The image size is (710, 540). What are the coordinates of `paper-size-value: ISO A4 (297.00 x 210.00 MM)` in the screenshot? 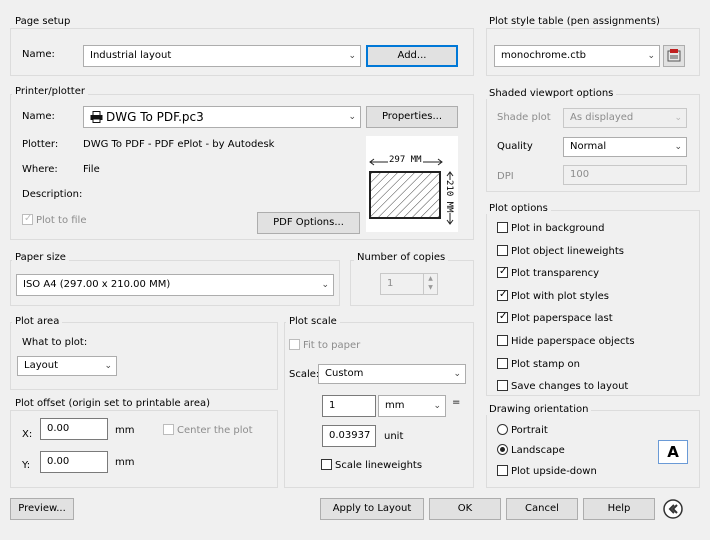 It's located at (97, 284).